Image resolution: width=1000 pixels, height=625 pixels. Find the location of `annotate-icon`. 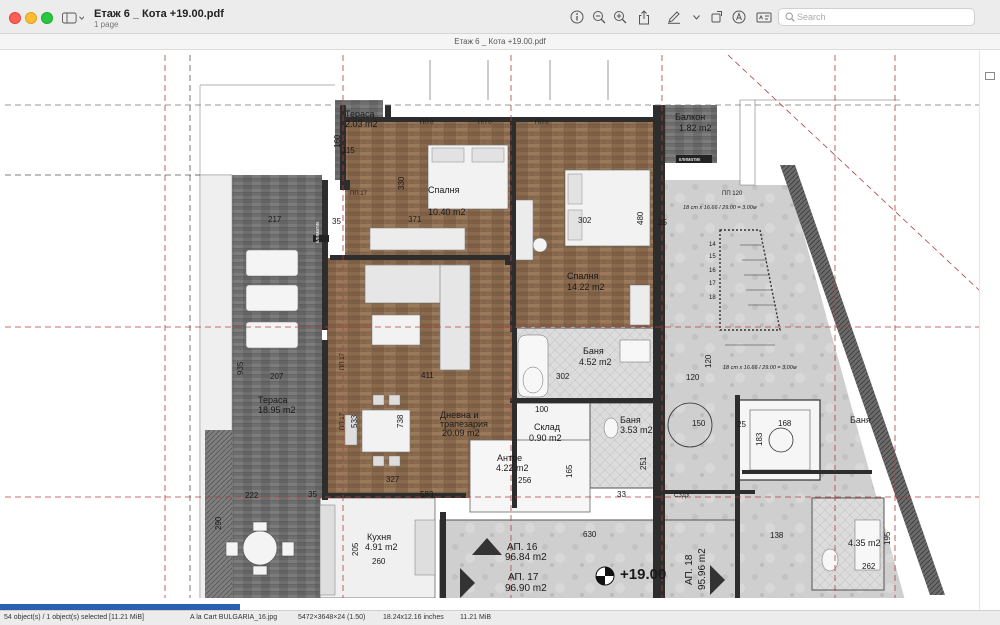

annotate-icon is located at coordinates (739, 17).